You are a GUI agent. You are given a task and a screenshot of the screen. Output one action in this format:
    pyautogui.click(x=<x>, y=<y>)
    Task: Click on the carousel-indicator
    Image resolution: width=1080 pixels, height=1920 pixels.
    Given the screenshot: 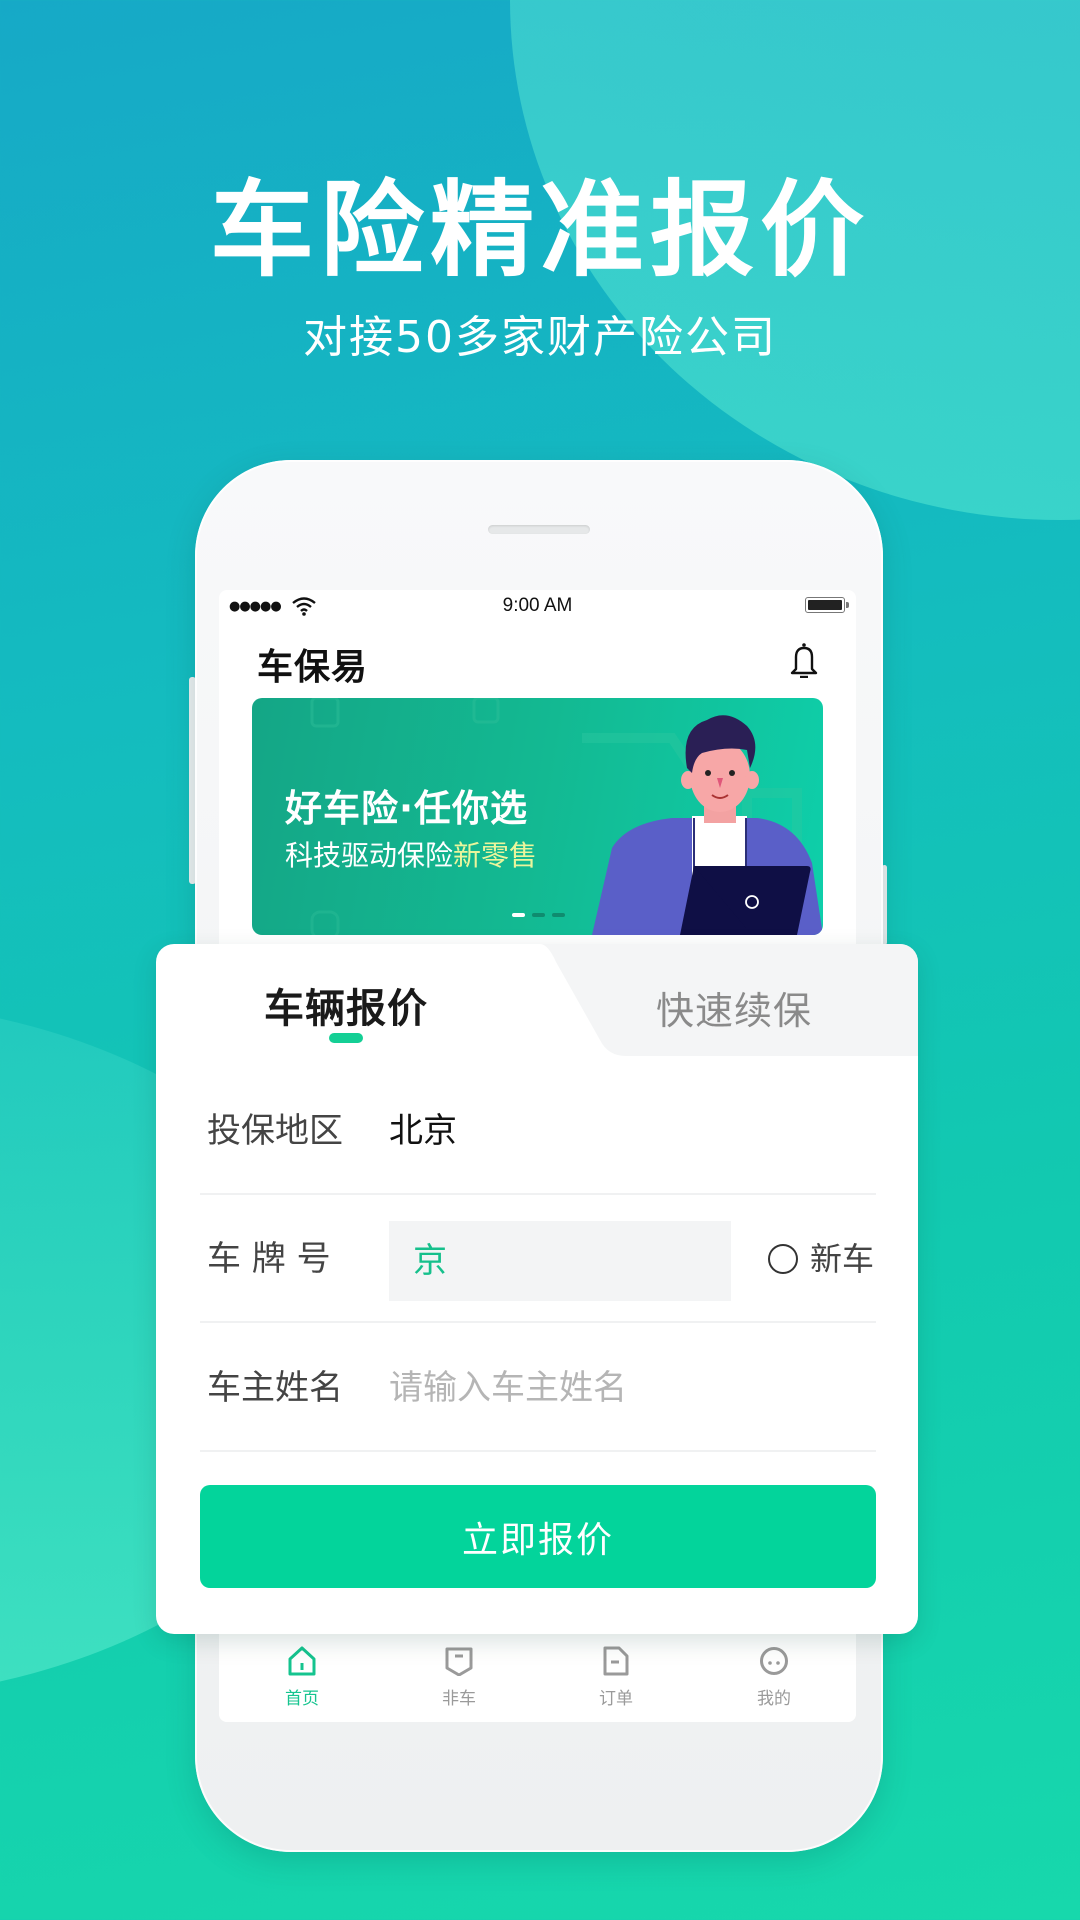 What is the action you would take?
    pyautogui.click(x=538, y=915)
    